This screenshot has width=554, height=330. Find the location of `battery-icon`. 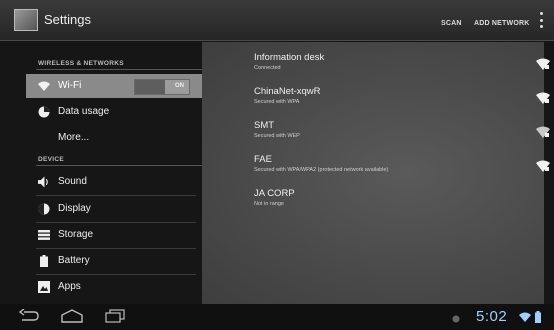

battery-icon is located at coordinates (44, 261).